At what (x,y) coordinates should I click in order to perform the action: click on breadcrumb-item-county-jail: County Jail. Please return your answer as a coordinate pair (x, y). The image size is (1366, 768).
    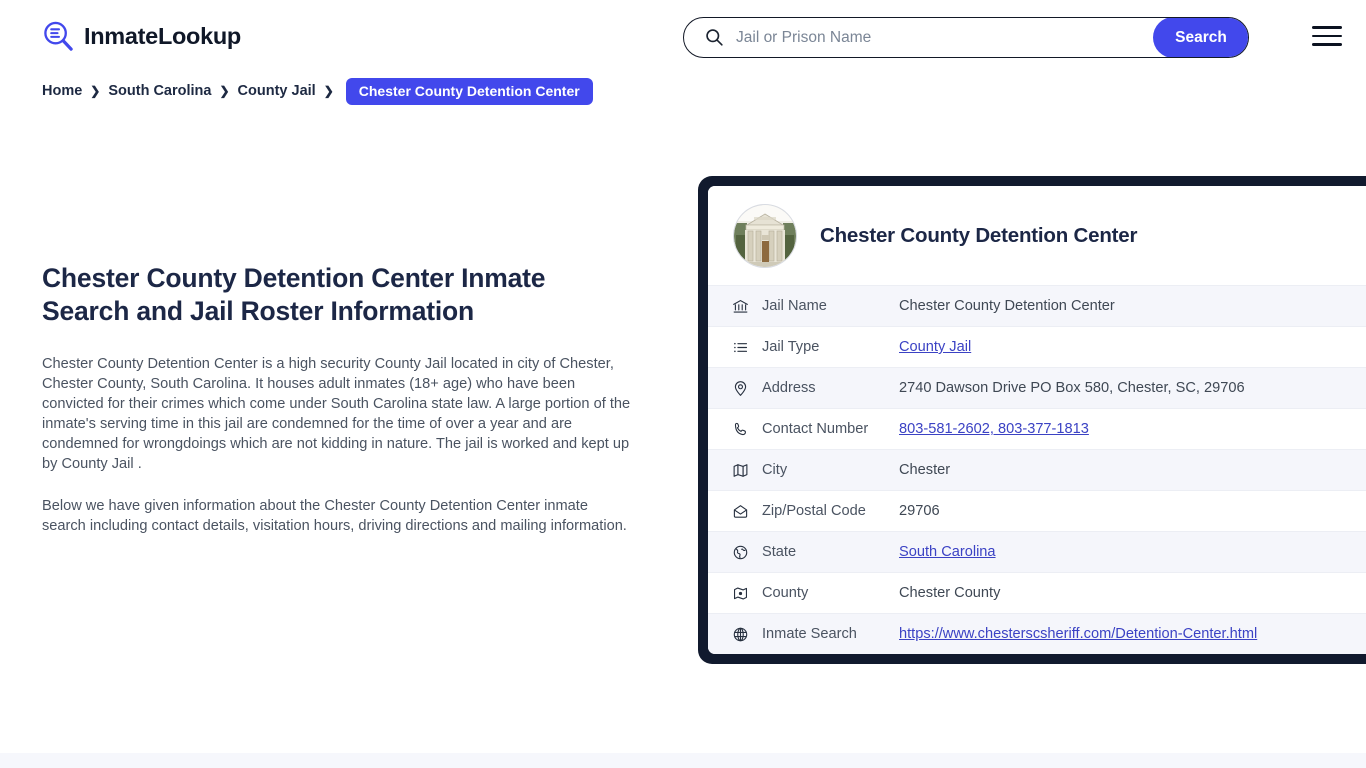
    Looking at the image, I should click on (277, 91).